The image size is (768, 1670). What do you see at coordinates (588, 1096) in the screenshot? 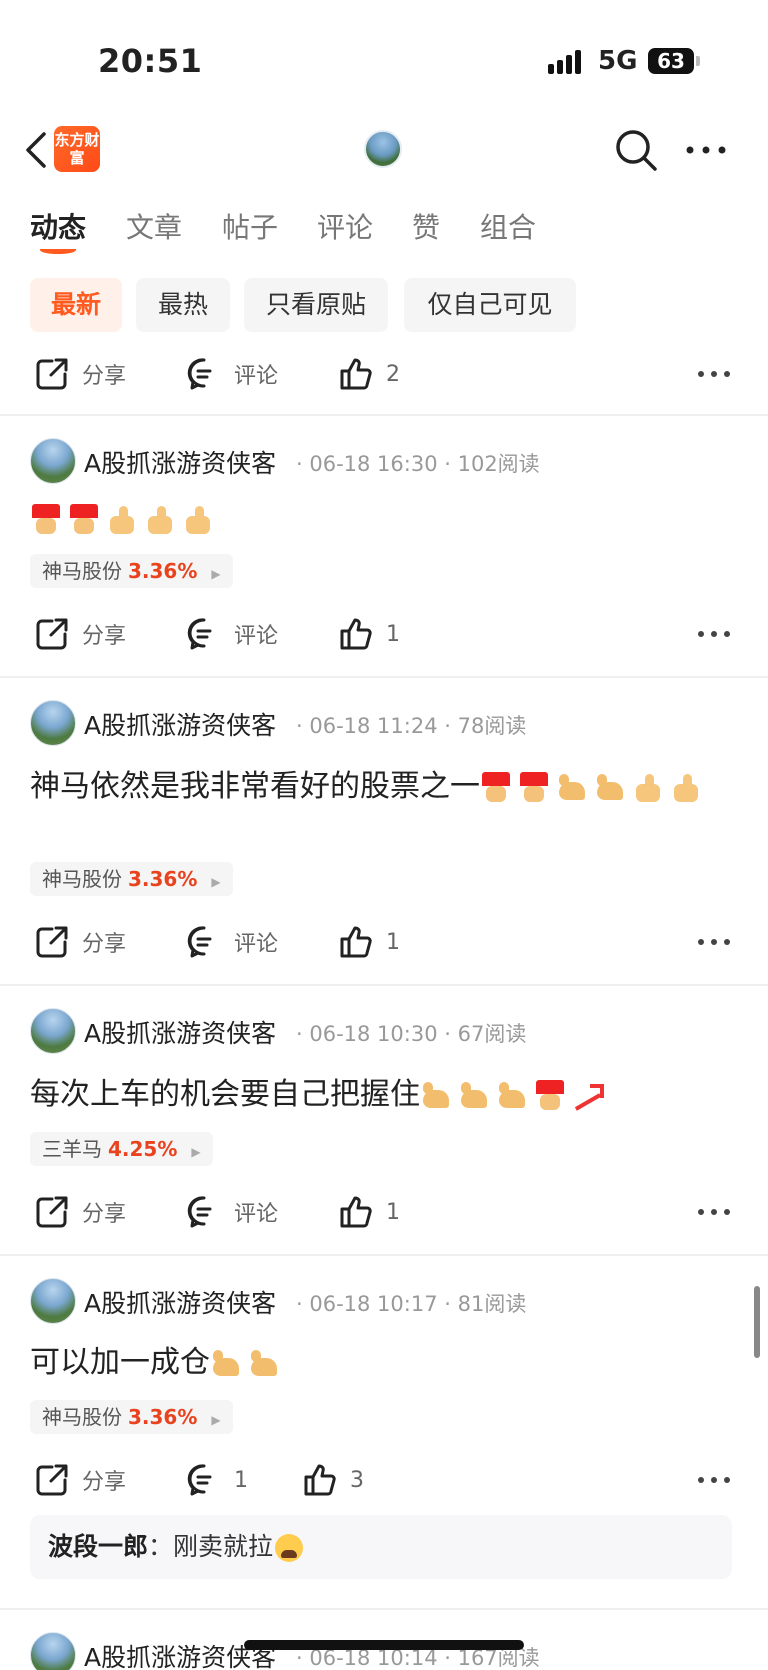
I see `chart-up-emoji-icon` at bounding box center [588, 1096].